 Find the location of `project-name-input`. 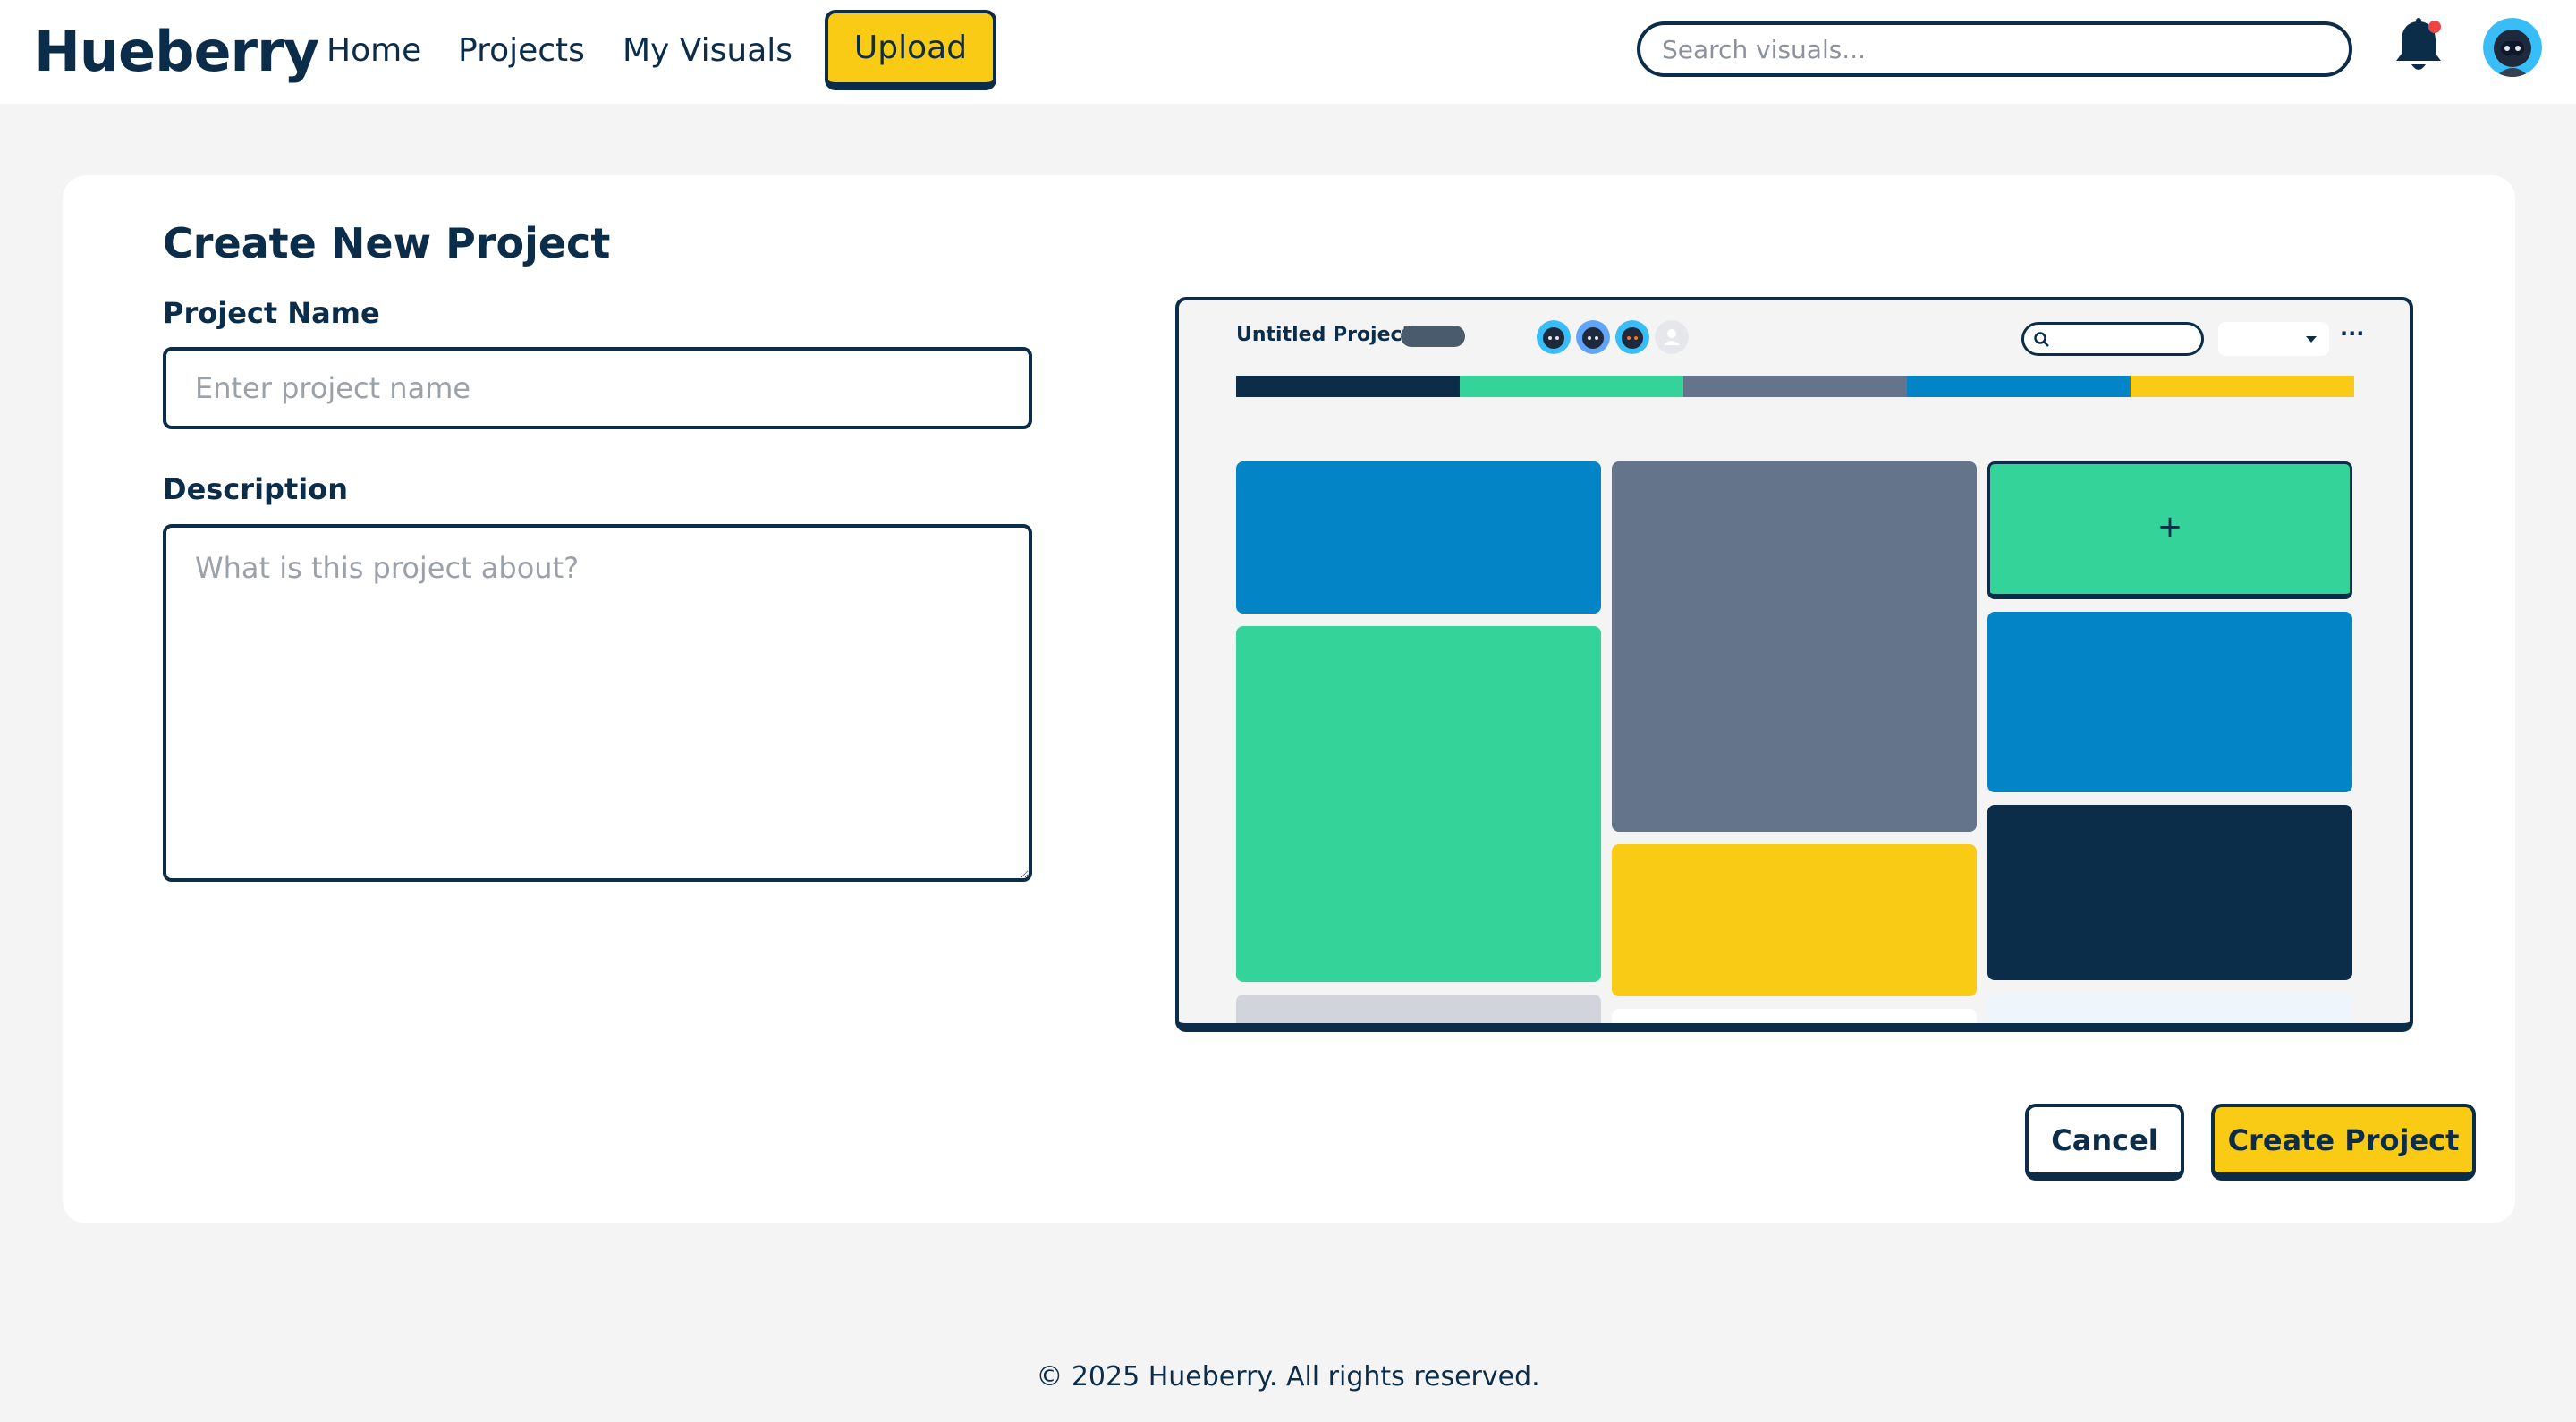

project-name-input is located at coordinates (597, 388).